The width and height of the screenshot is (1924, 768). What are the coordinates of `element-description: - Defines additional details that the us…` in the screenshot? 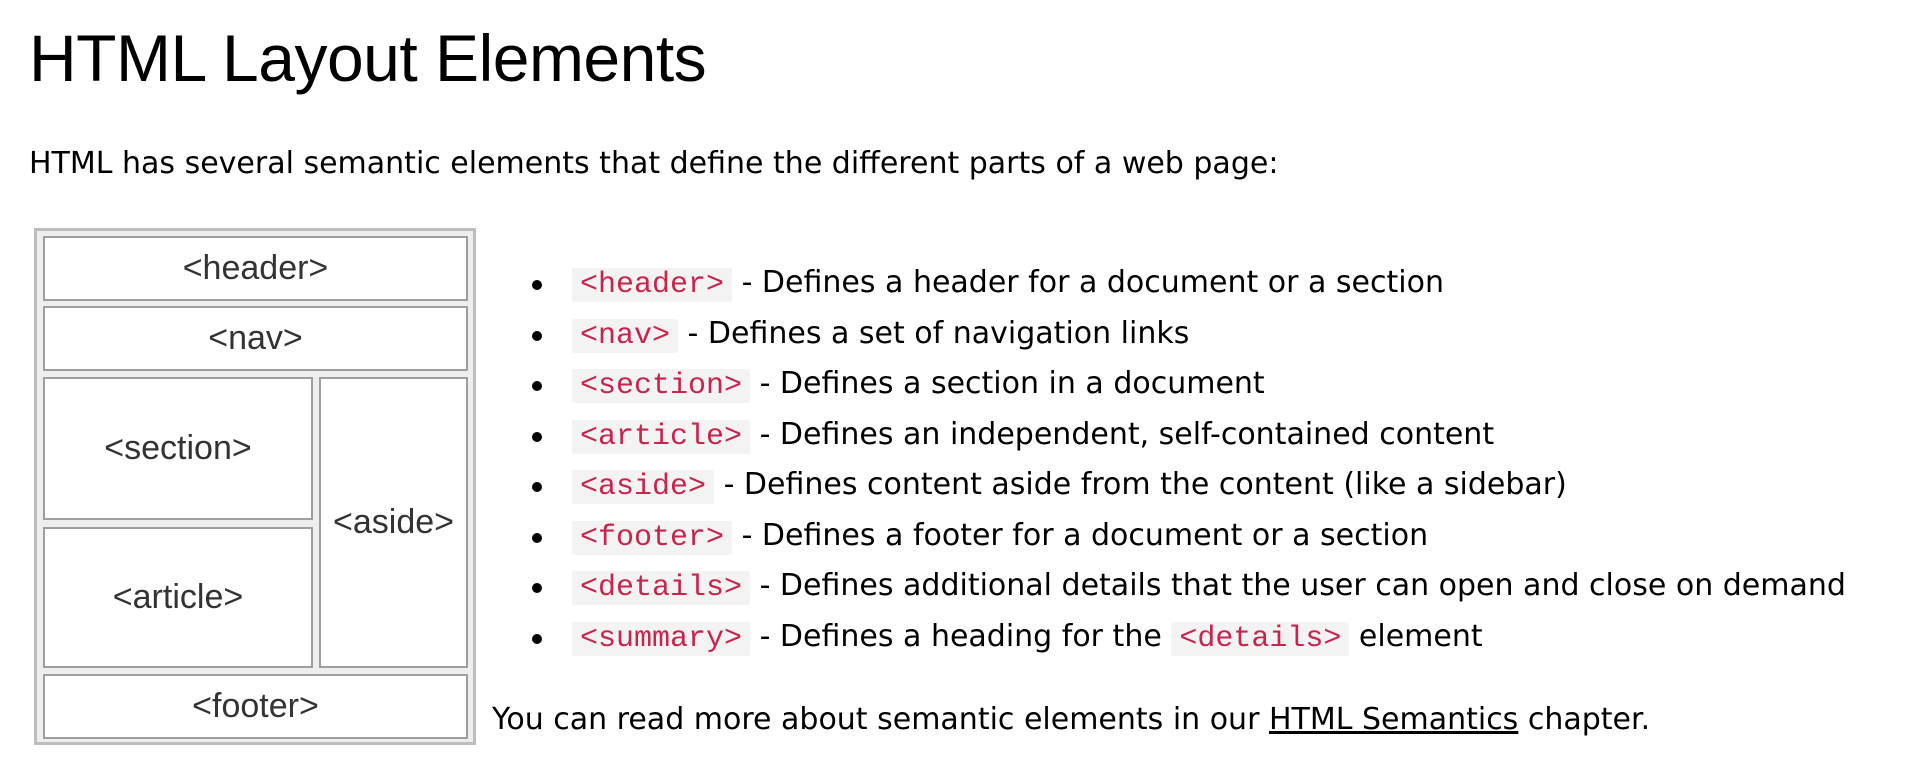 It's located at (1298, 585).